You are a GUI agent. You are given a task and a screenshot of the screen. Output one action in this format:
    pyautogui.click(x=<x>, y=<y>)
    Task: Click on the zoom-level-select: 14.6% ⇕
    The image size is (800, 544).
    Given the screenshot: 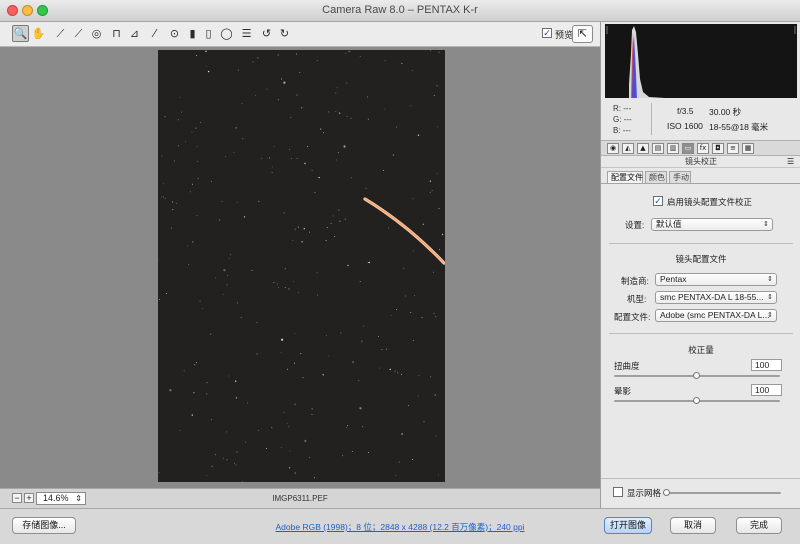 What is the action you would take?
    pyautogui.click(x=61, y=498)
    